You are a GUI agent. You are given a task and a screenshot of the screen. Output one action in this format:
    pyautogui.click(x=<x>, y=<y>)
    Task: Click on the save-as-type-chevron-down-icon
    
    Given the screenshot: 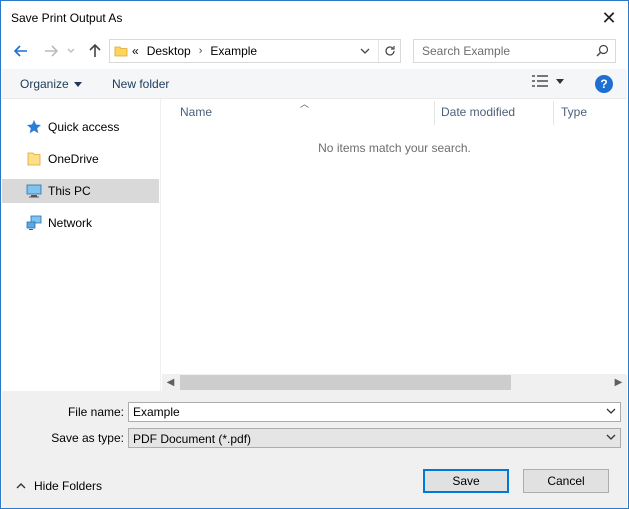 What is the action you would take?
    pyautogui.click(x=611, y=437)
    